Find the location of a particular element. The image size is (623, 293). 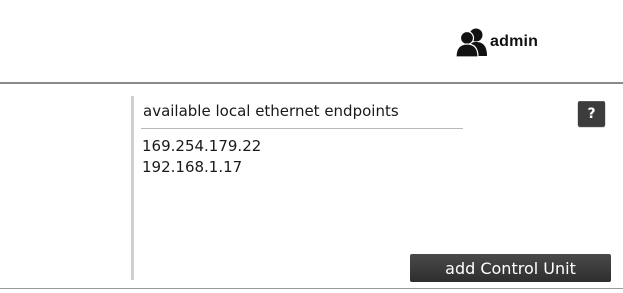

username-label: admin is located at coordinates (514, 41).